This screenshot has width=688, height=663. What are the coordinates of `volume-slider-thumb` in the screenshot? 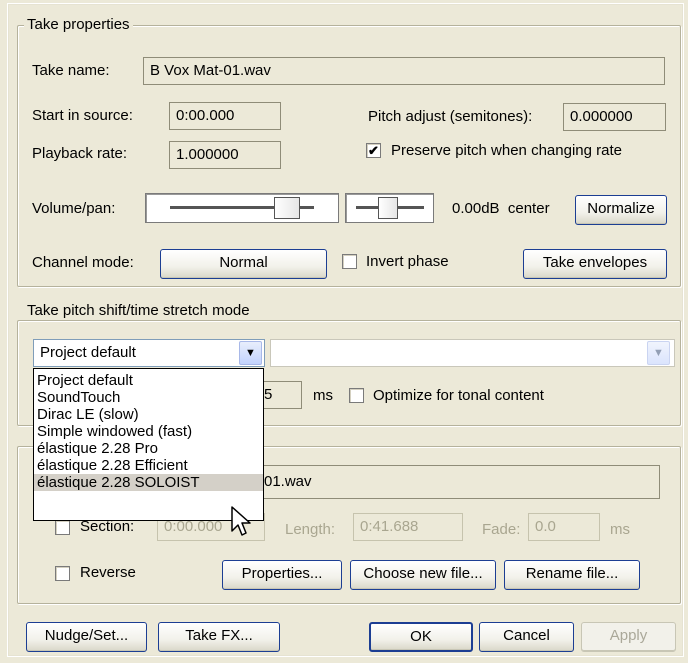 It's located at (287, 208).